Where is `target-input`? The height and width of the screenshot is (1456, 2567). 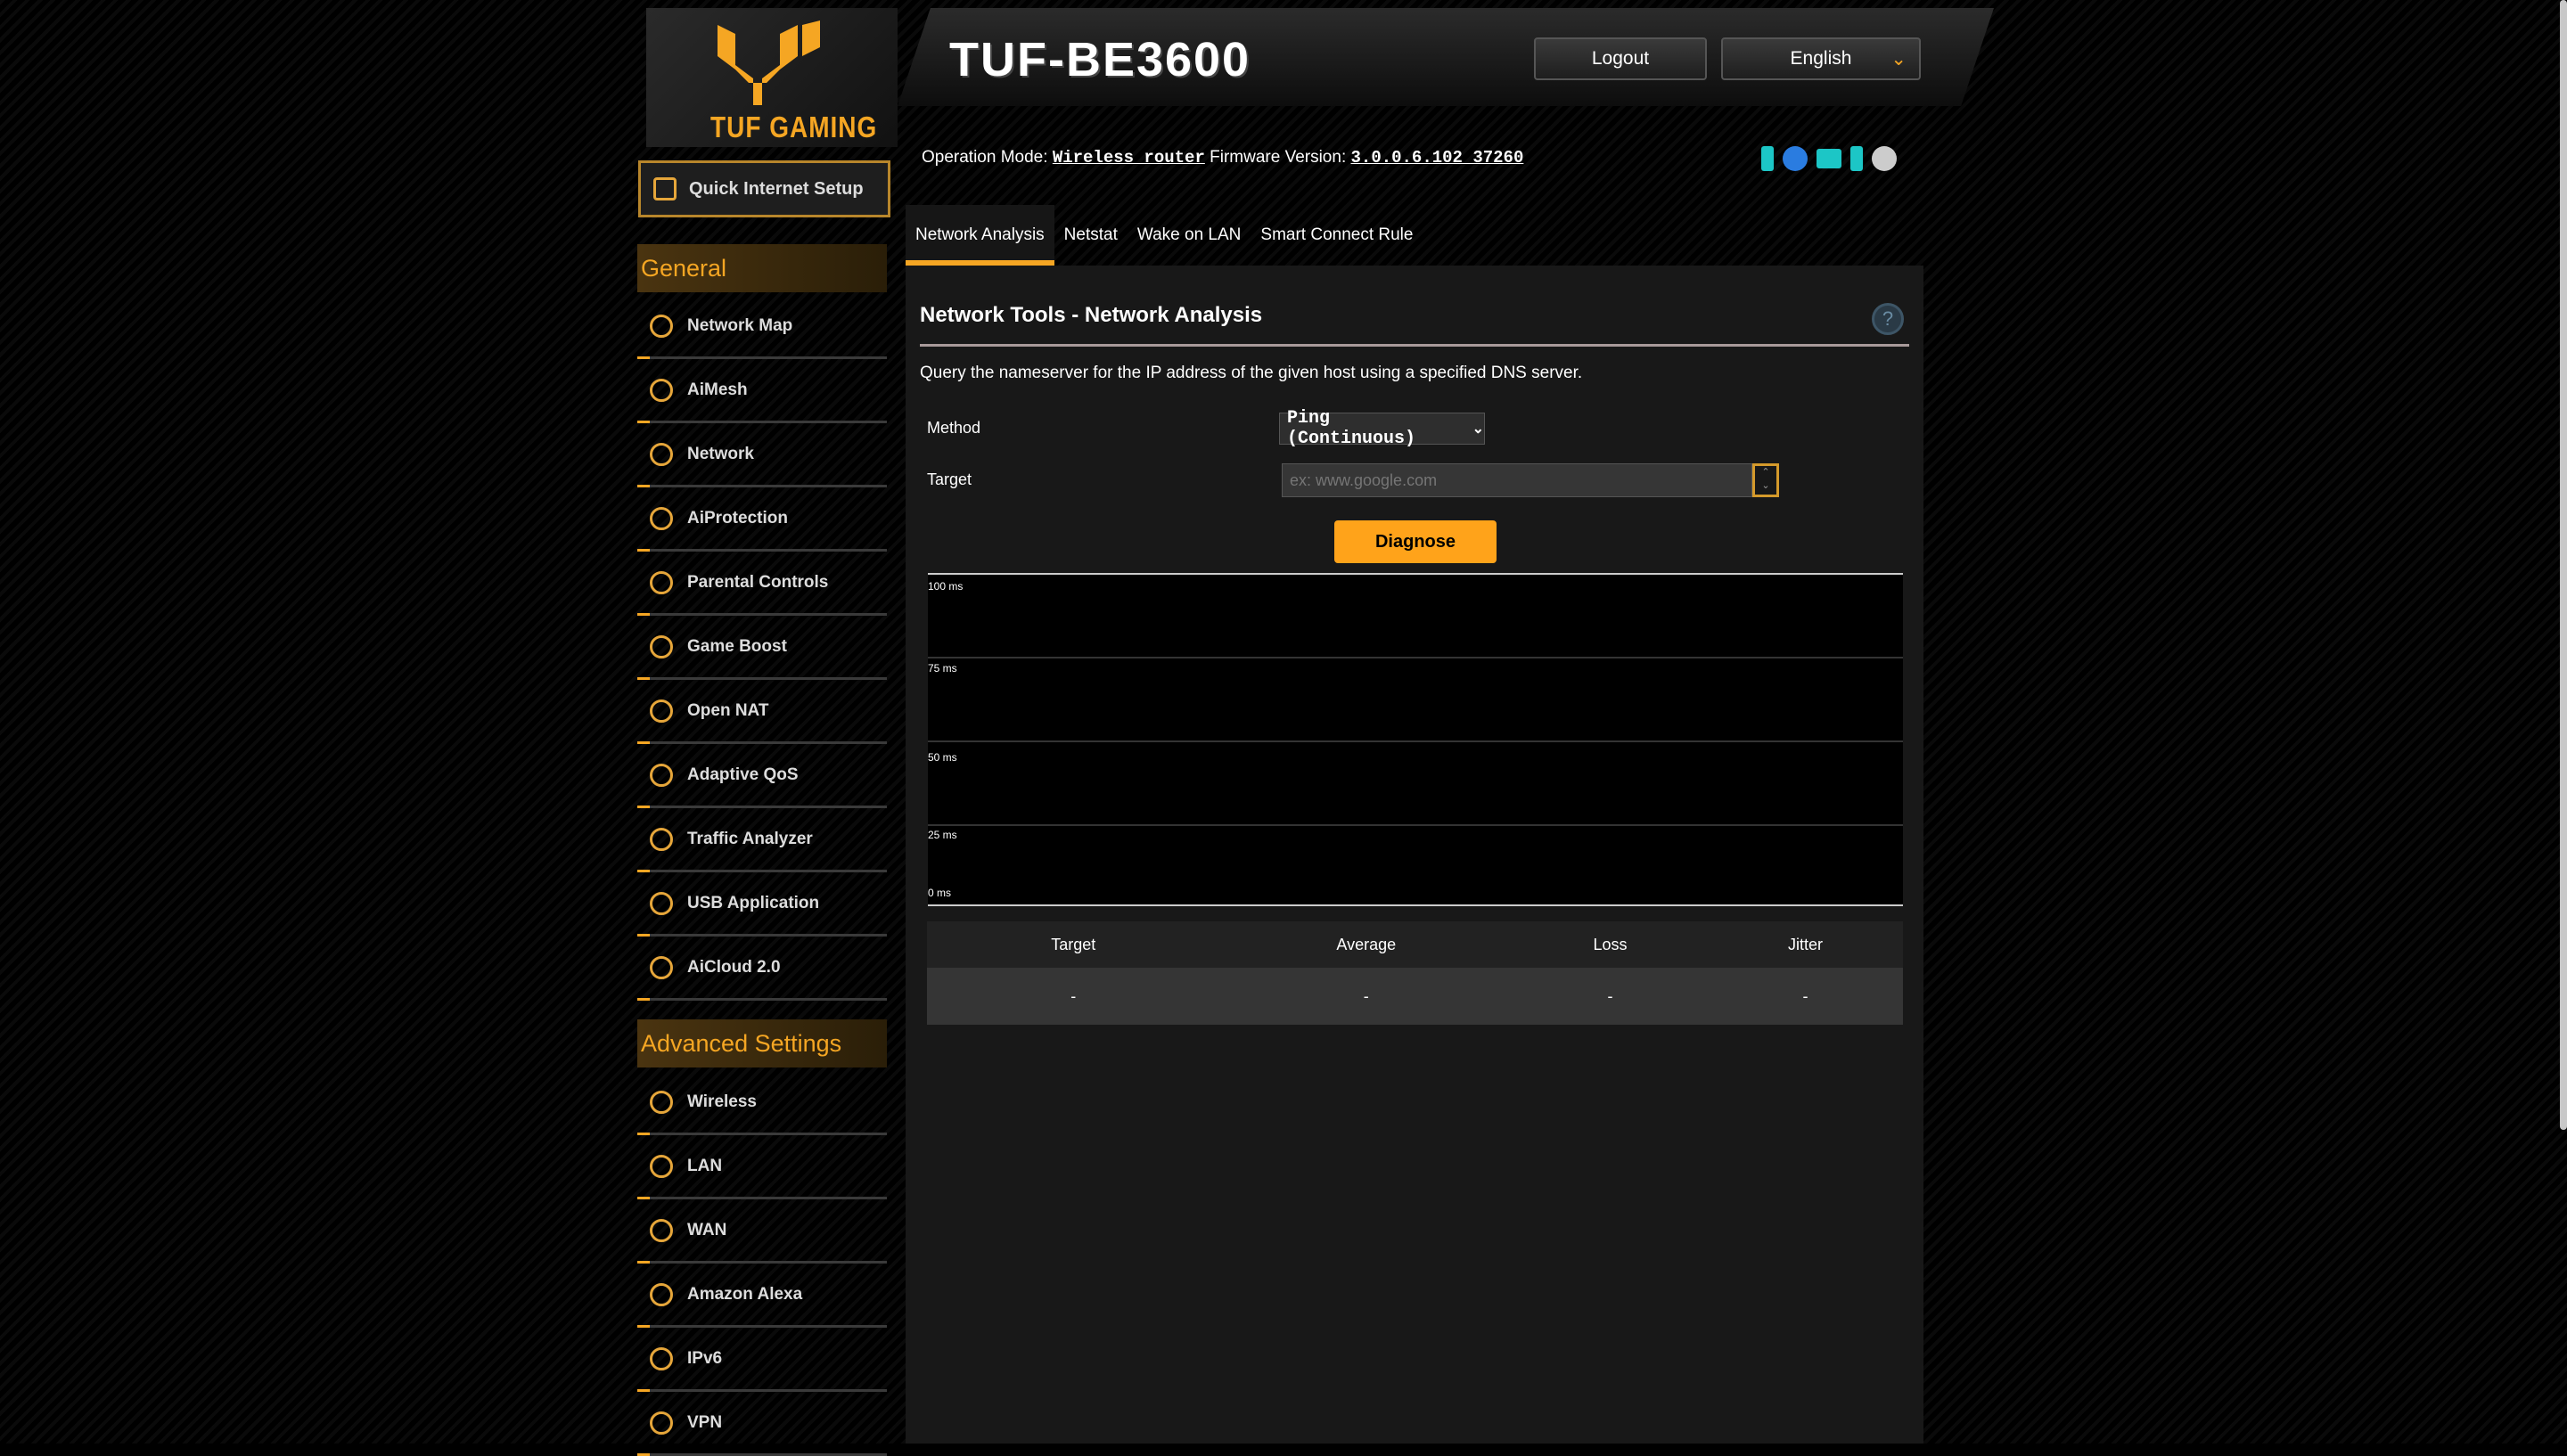
target-input is located at coordinates (1517, 480).